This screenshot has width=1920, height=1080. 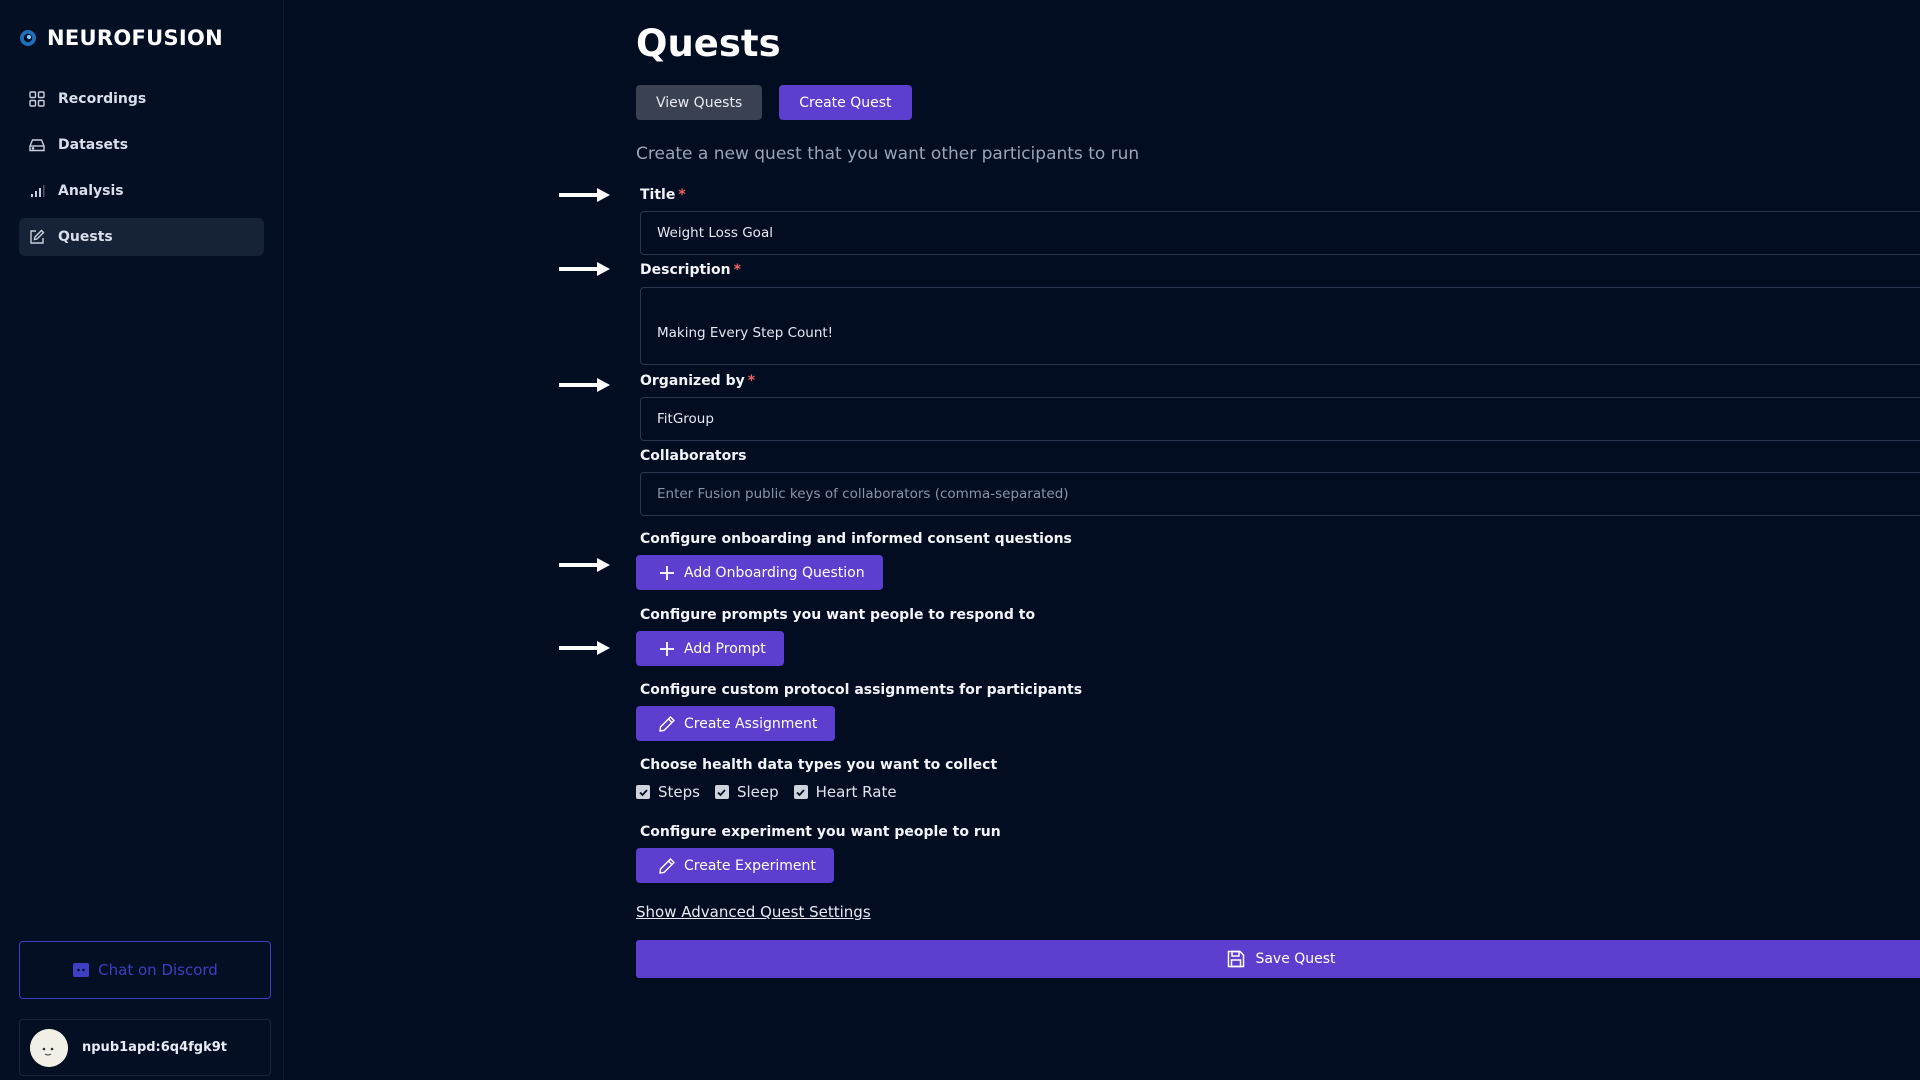 I want to click on sidebar-item-recordings: Recordings, so click(x=141, y=99).